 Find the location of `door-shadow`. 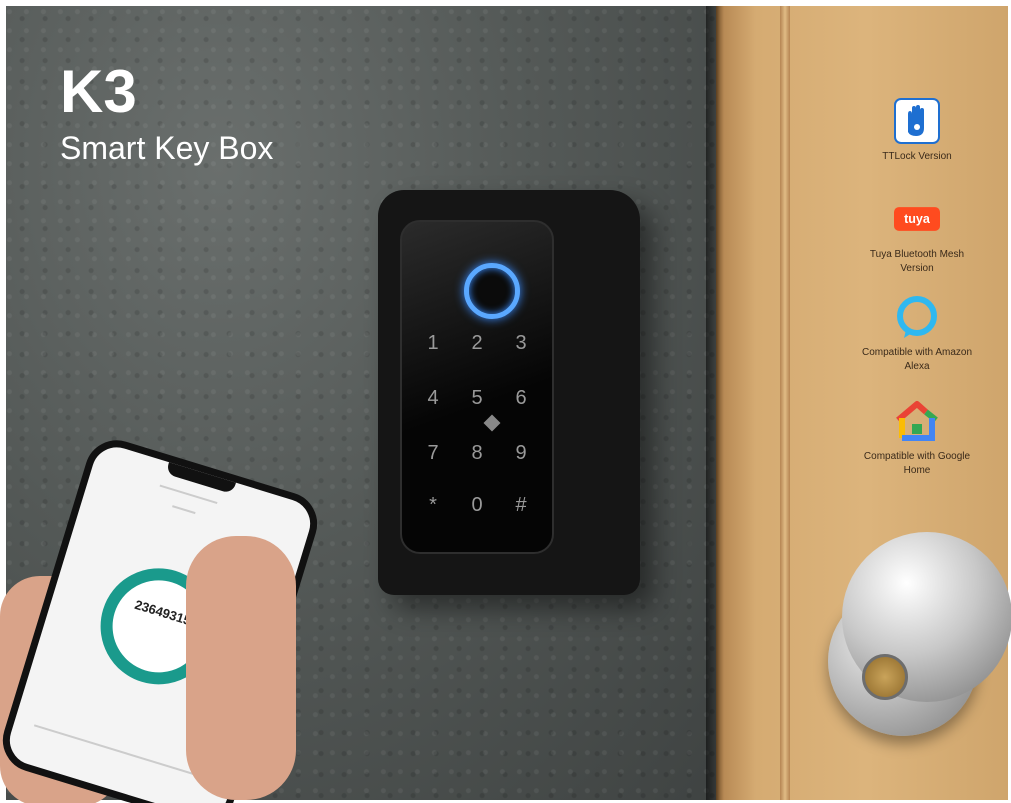

door-shadow is located at coordinates (713, 403).